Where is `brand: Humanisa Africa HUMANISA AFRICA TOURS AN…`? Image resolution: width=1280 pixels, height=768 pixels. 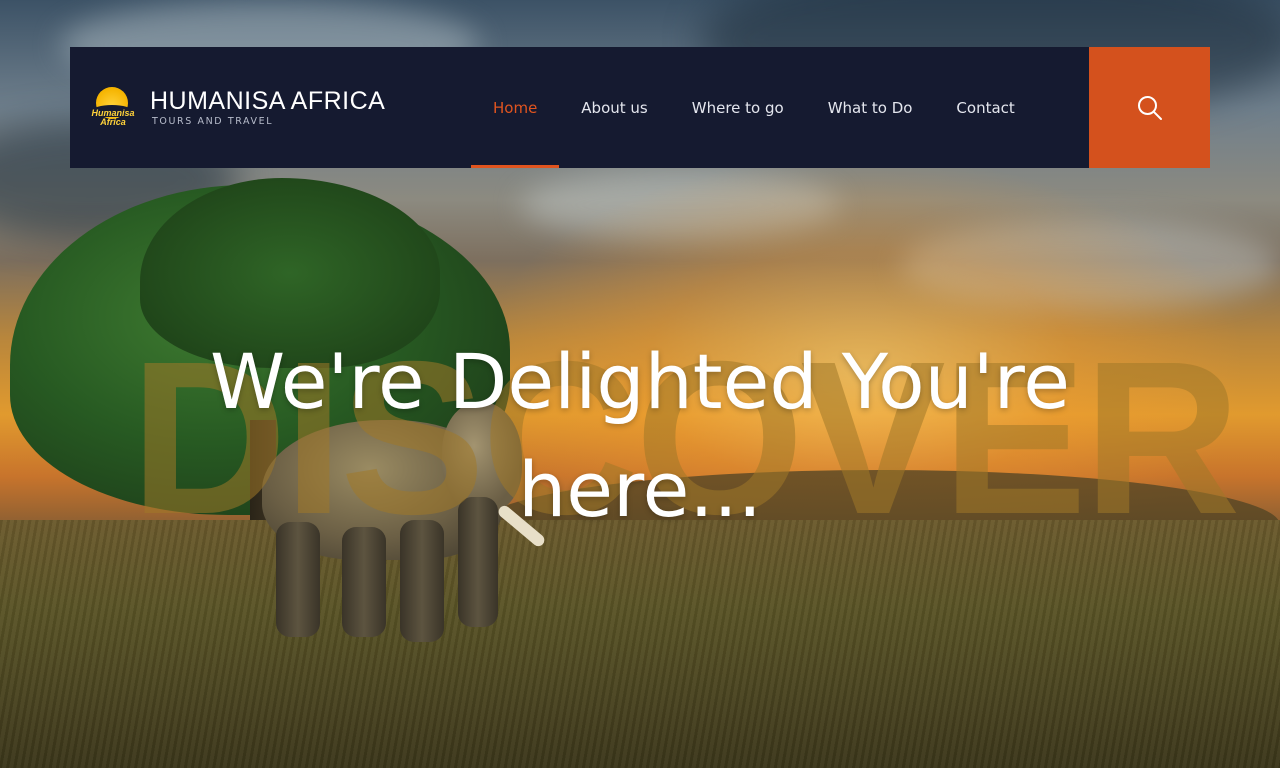 brand: Humanisa Africa HUMANISA AFRICA TOURS AN… is located at coordinates (270, 107).